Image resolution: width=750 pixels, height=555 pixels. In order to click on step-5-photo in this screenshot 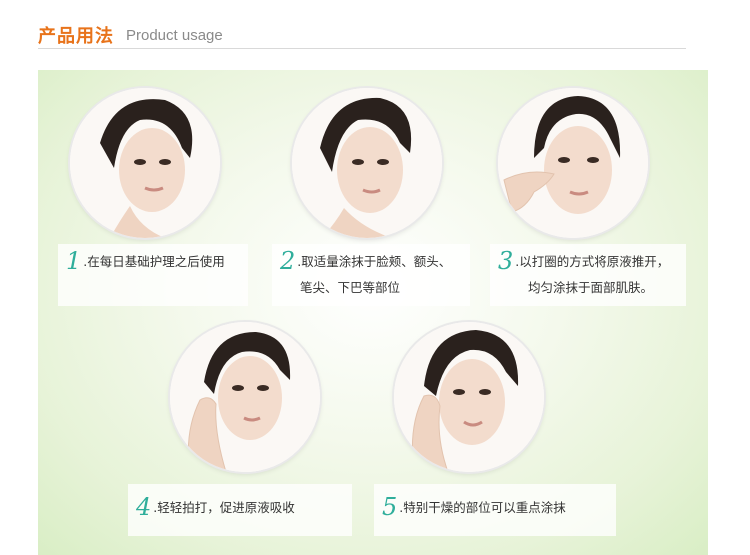, I will do `click(469, 397)`.